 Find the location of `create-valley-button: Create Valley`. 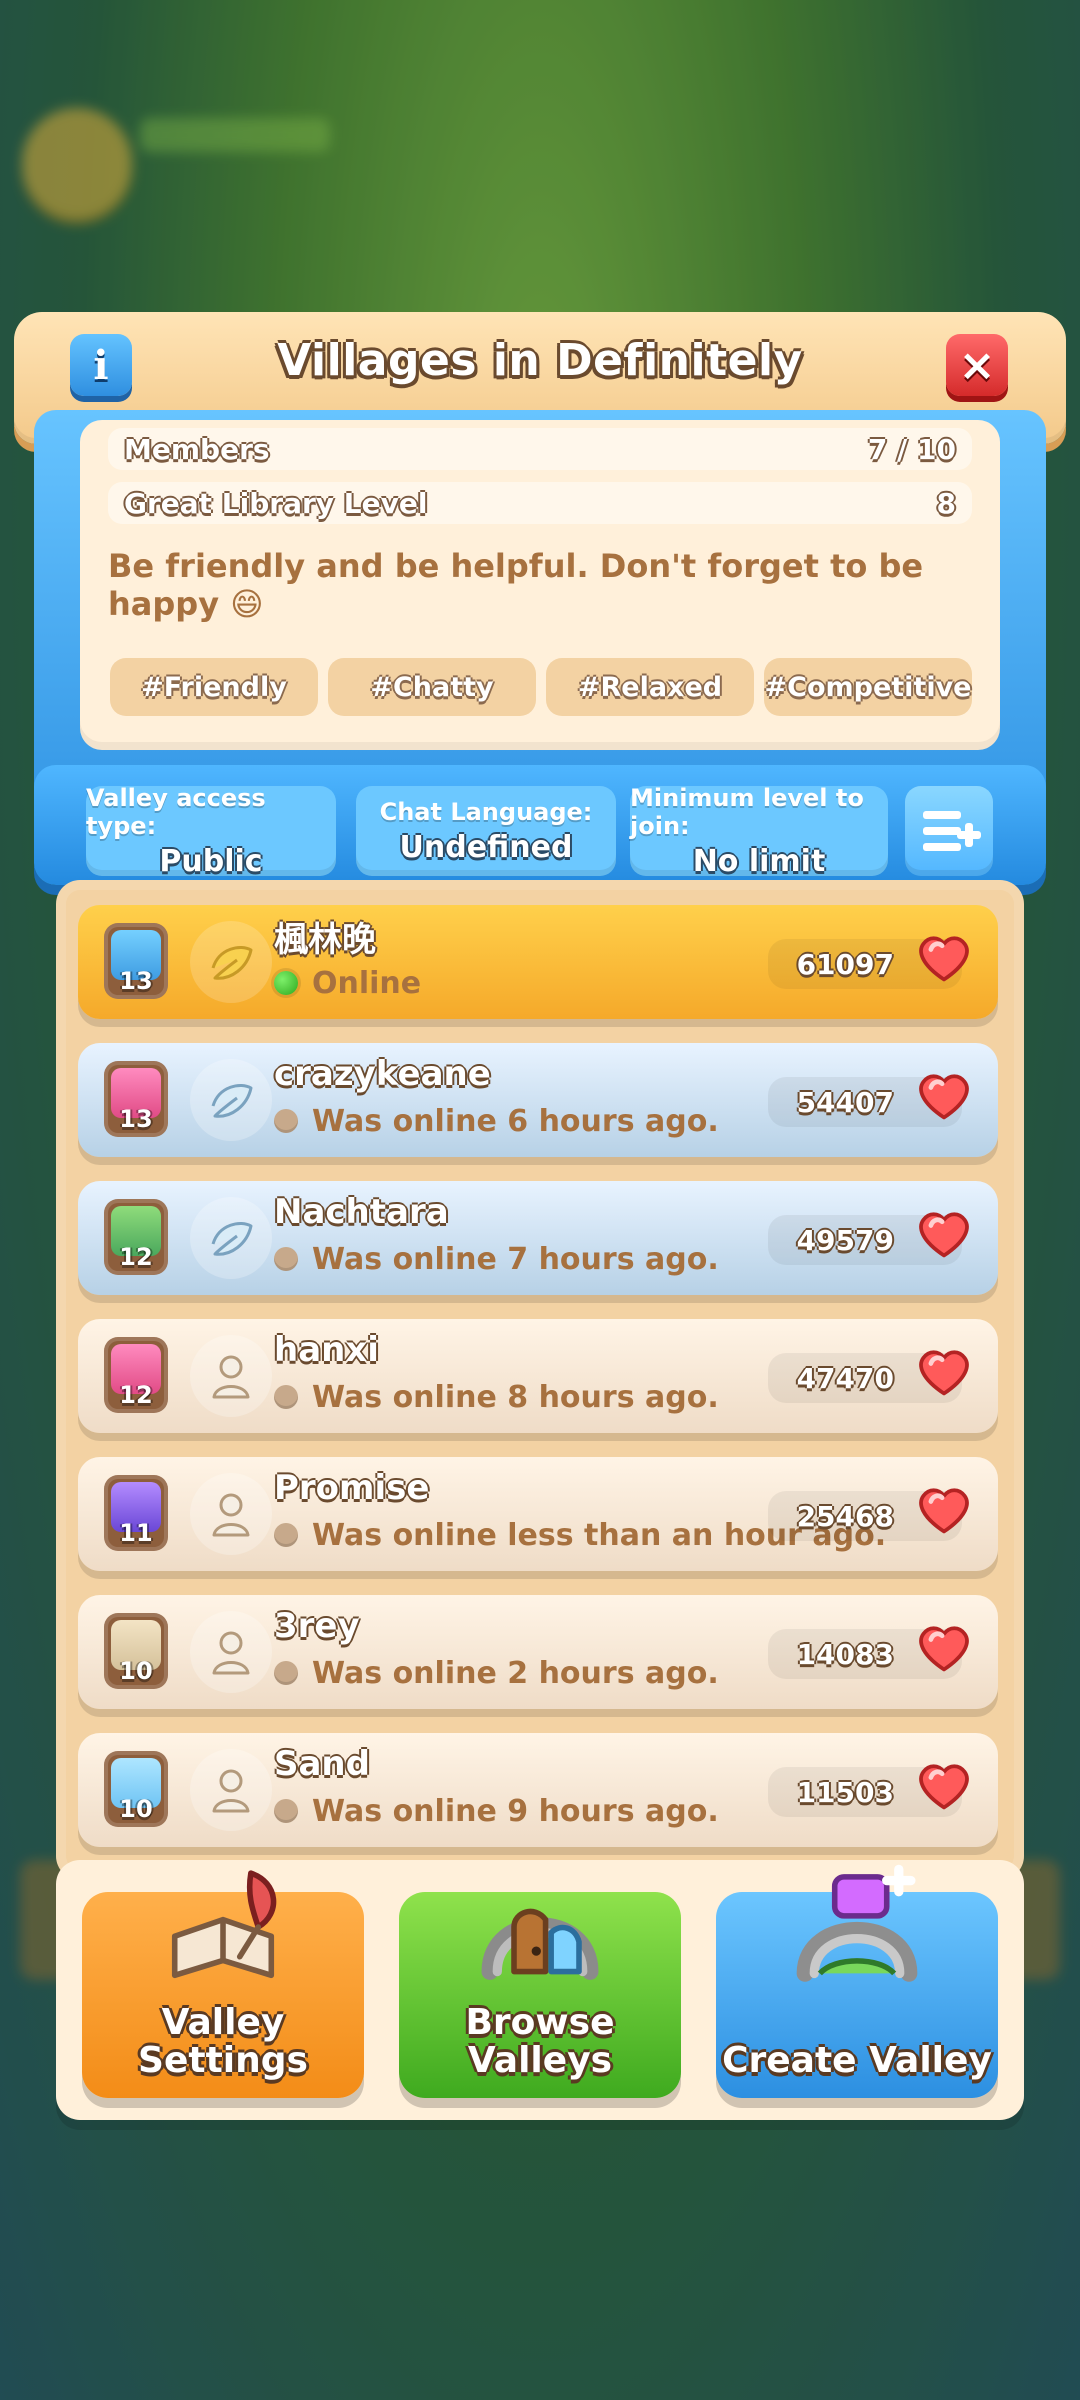

create-valley-button: Create Valley is located at coordinates (857, 1981).